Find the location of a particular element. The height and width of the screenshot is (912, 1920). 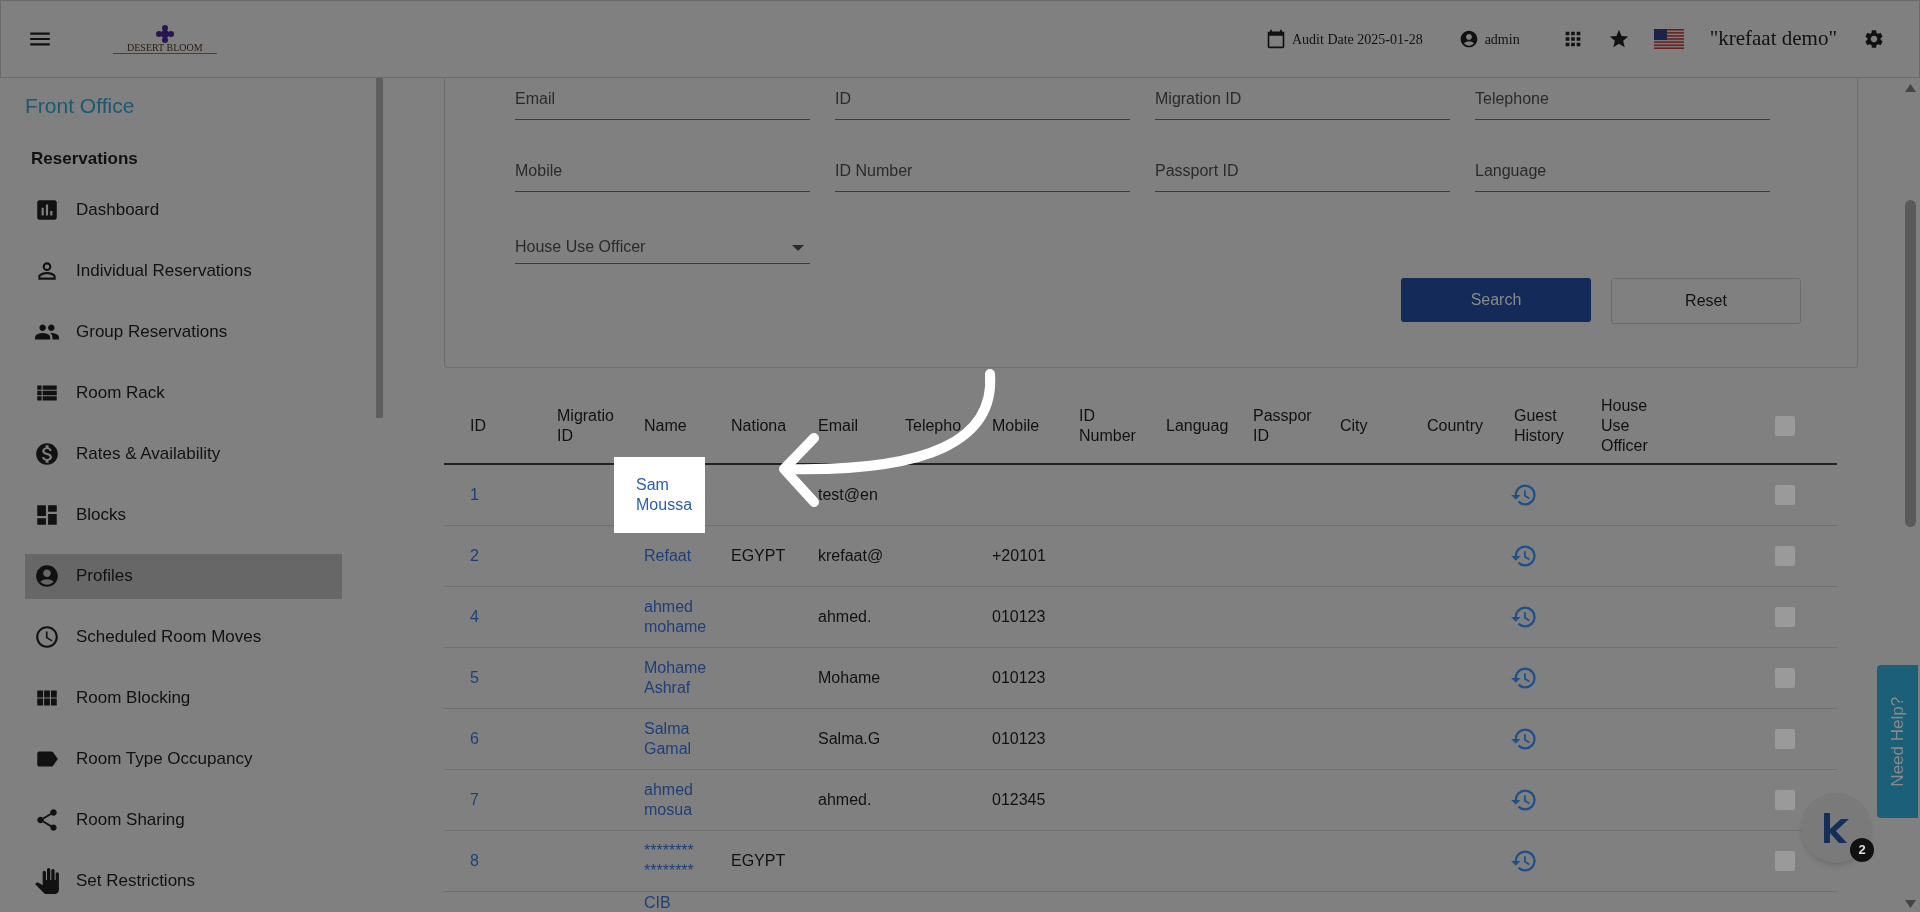

id-cell: 4 is located at coordinates (474, 616).